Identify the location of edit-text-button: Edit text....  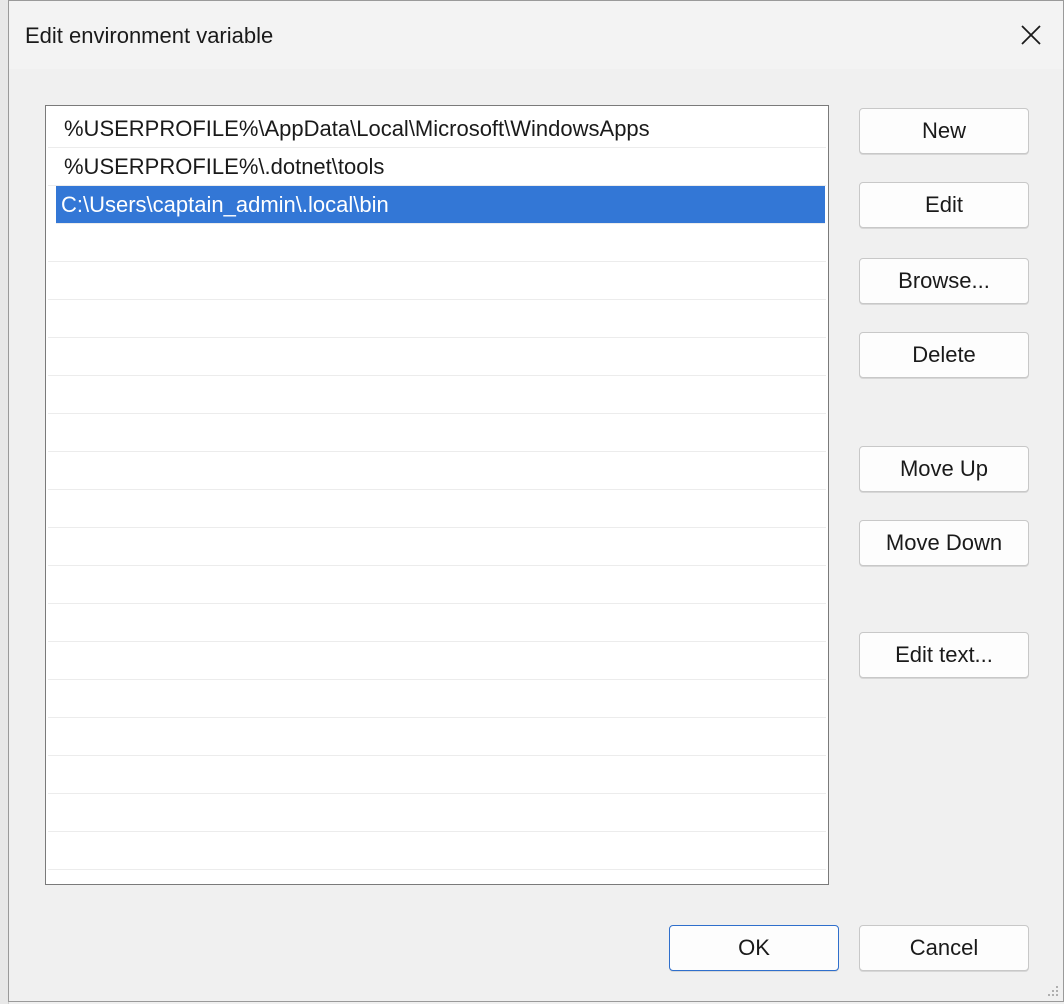
(944, 655).